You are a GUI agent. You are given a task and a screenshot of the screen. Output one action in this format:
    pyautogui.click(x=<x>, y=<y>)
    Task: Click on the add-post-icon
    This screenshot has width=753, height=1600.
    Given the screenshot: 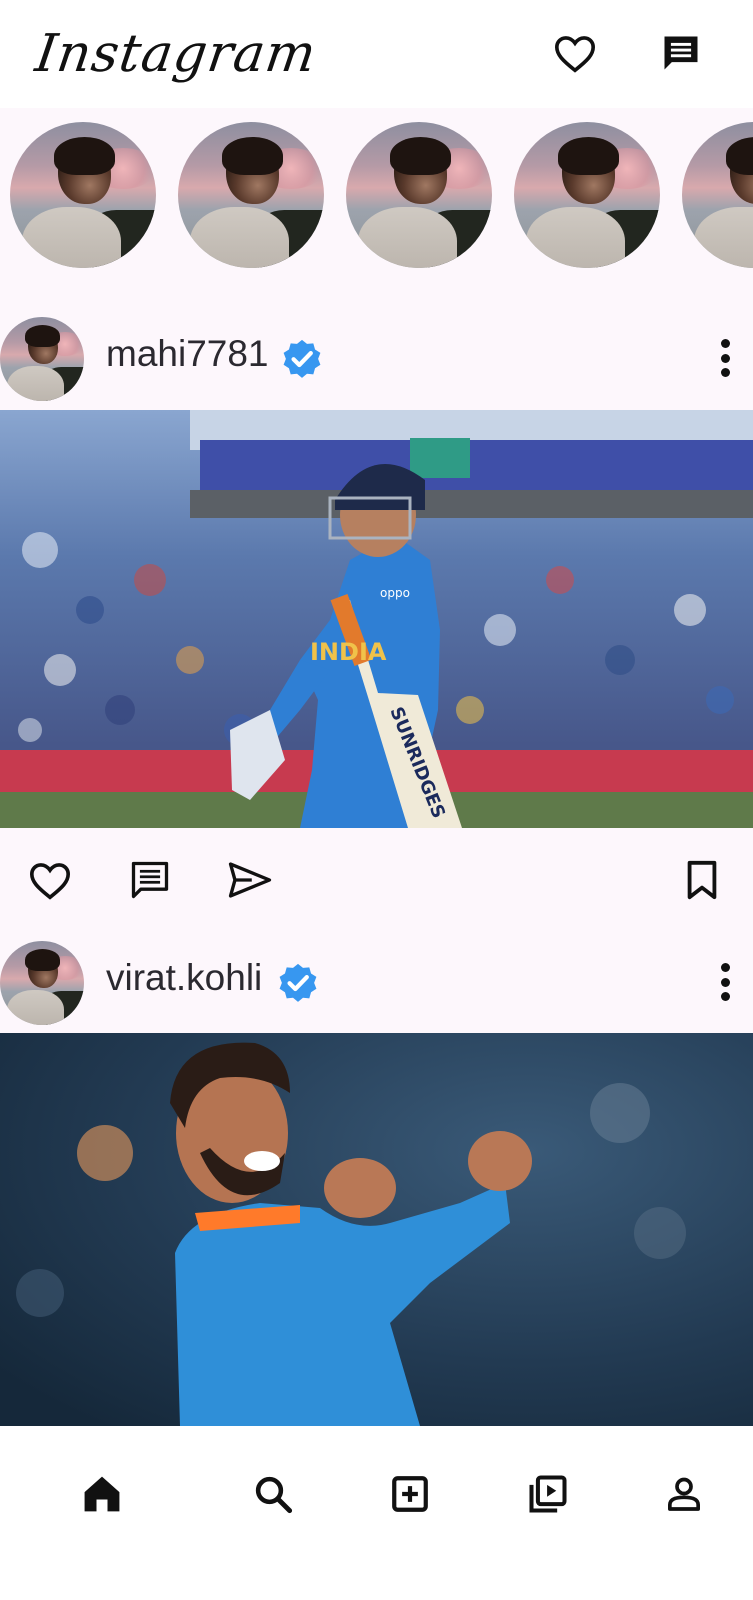 What is the action you would take?
    pyautogui.click(x=410, y=1494)
    